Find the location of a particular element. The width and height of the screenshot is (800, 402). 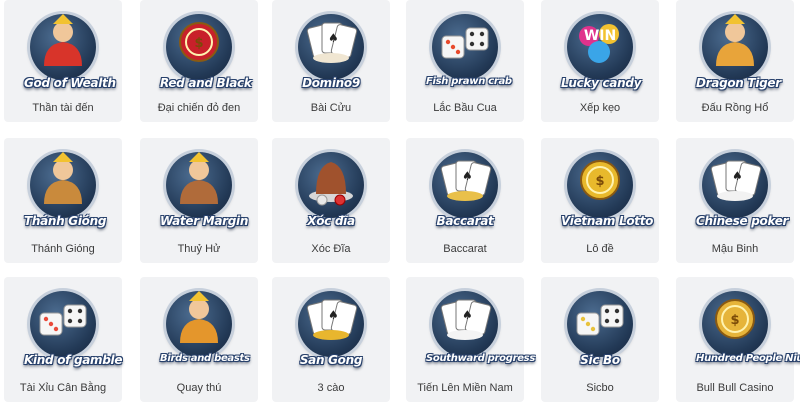

game-card: $ Red and Black Đại chiến đỏ đen is located at coordinates (199, 61).